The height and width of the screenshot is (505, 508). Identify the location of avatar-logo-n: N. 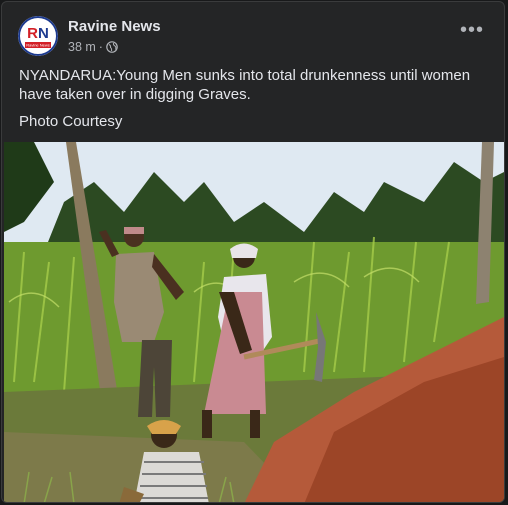
(43, 33).